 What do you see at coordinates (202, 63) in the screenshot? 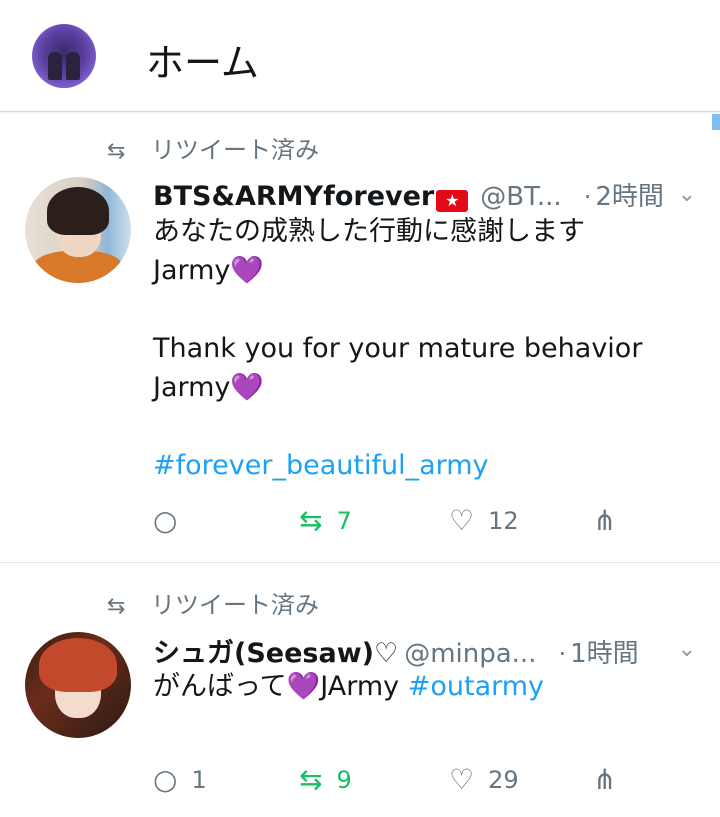
I see `page-title: ホーム` at bounding box center [202, 63].